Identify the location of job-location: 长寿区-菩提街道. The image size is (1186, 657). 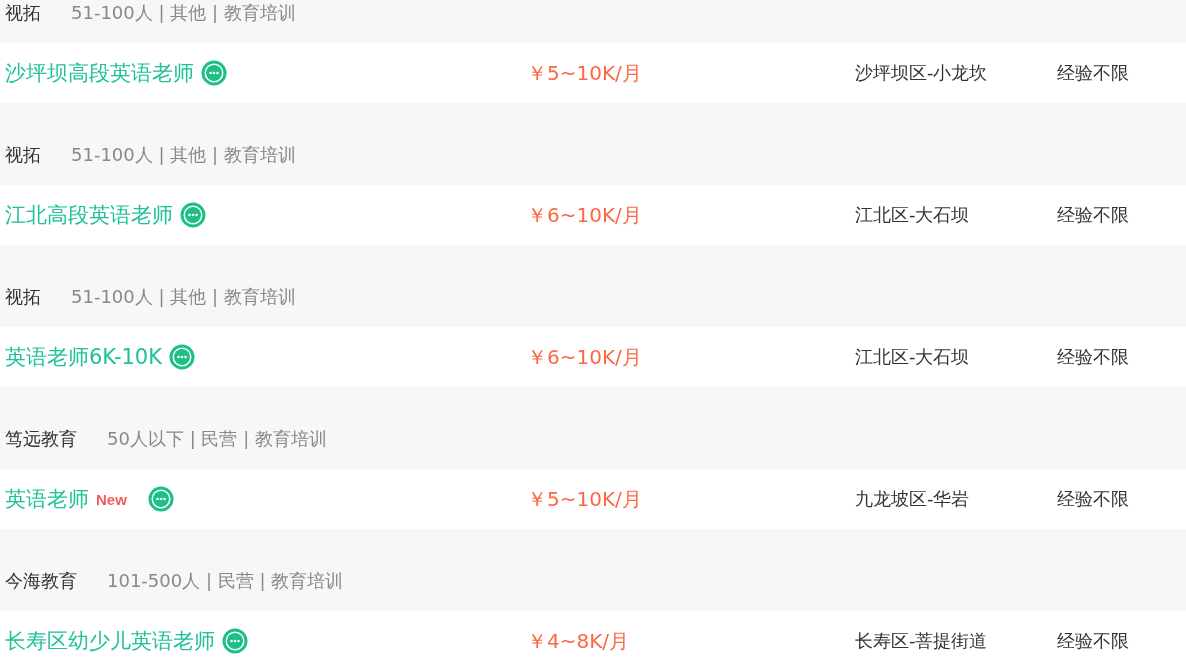
(922, 641).